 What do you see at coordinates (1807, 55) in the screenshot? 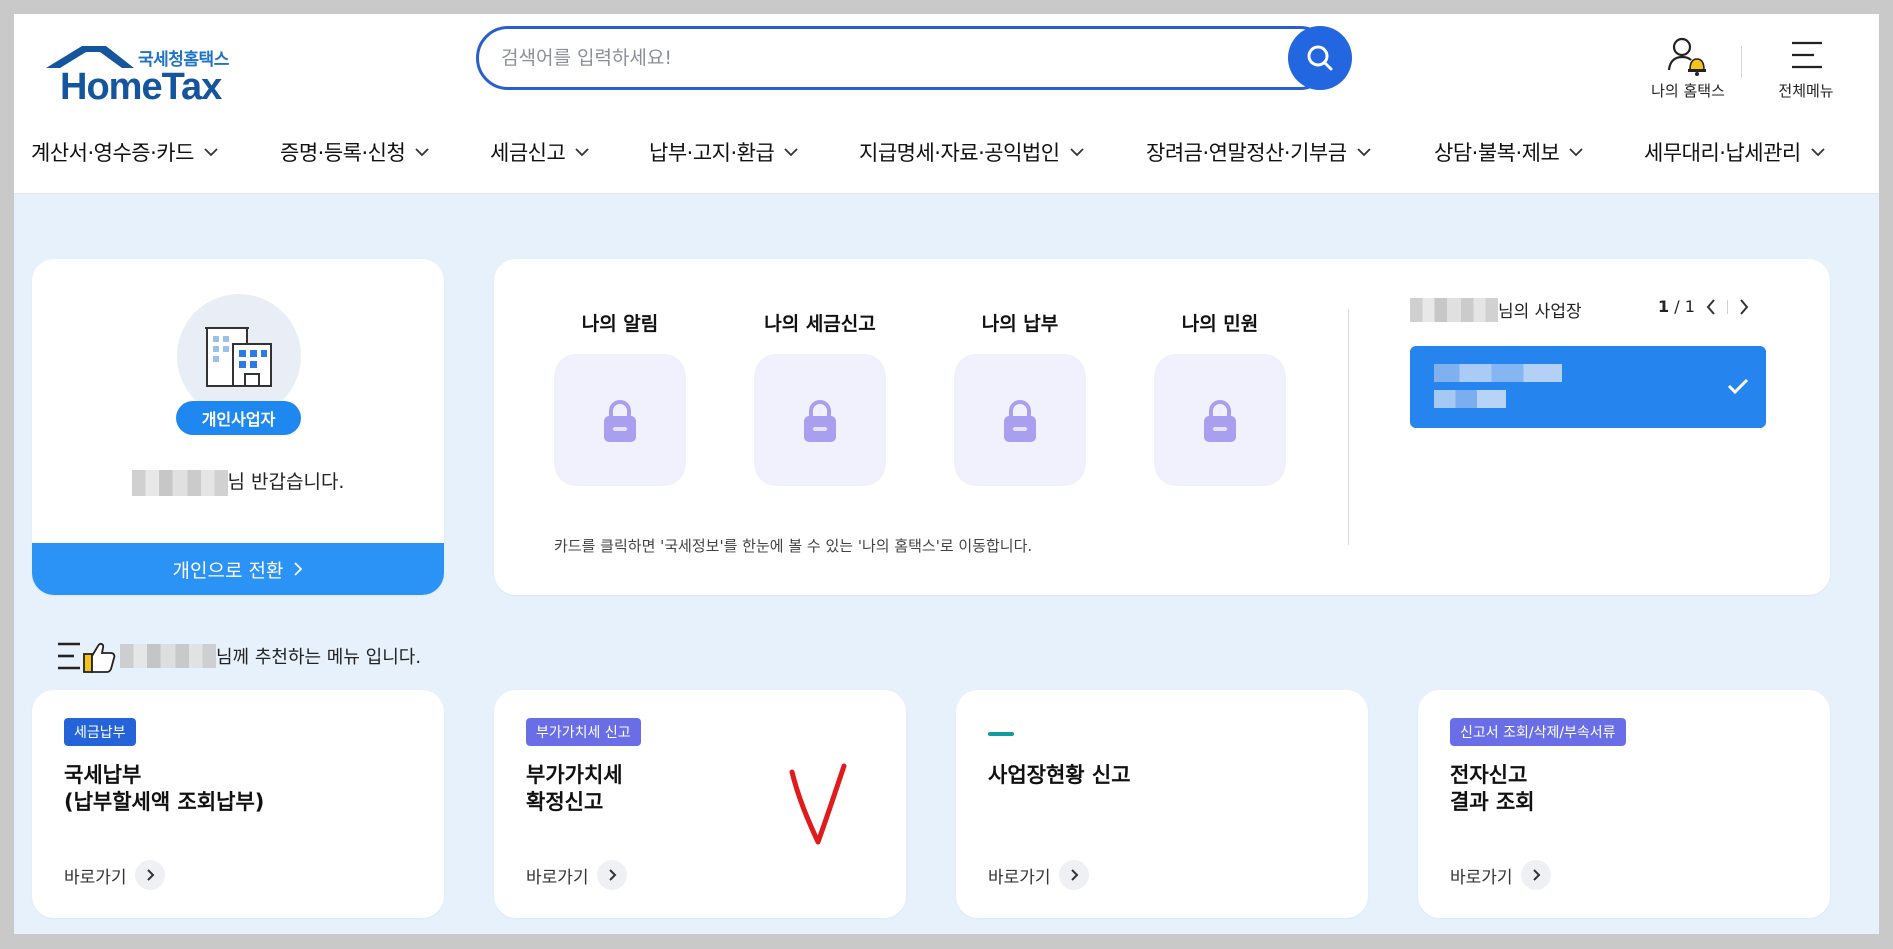
I see `hamburger-icon` at bounding box center [1807, 55].